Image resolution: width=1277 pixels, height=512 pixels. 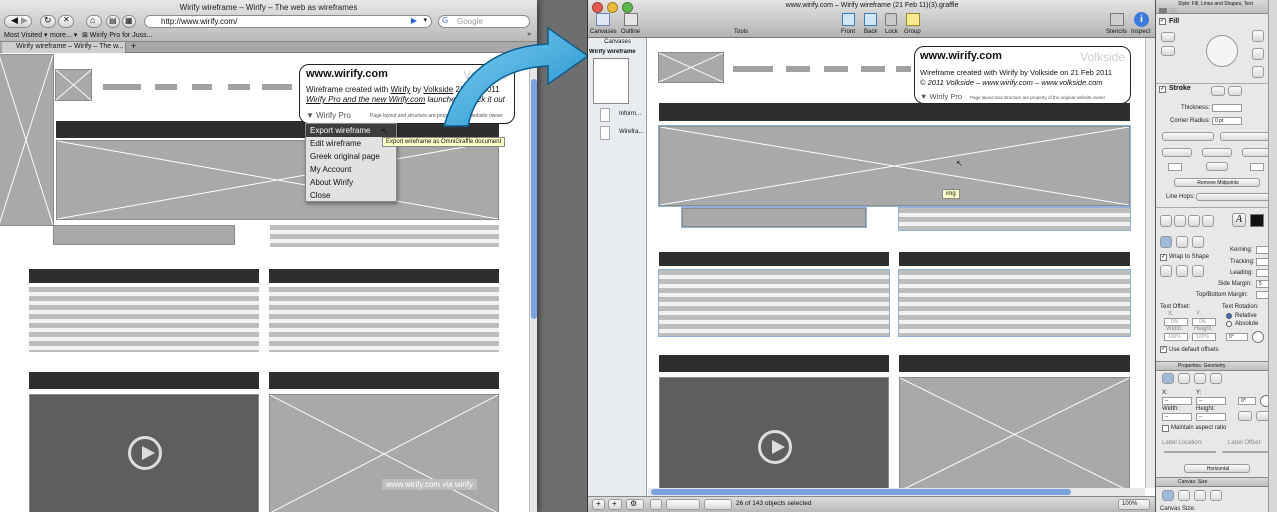 What do you see at coordinates (1176, 337) in the screenshot?
I see `offset-width-field: 100%` at bounding box center [1176, 337].